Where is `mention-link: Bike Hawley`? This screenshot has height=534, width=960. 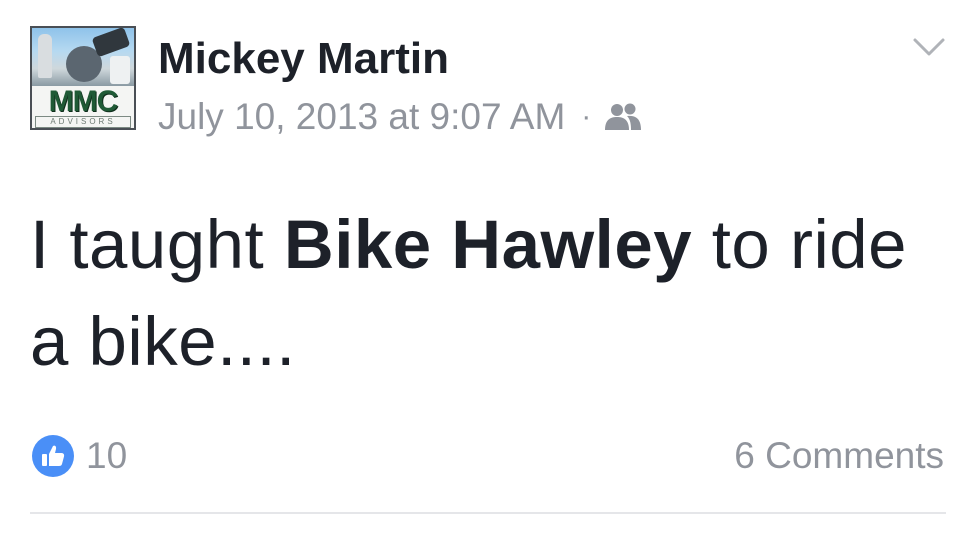 mention-link: Bike Hawley is located at coordinates (488, 244).